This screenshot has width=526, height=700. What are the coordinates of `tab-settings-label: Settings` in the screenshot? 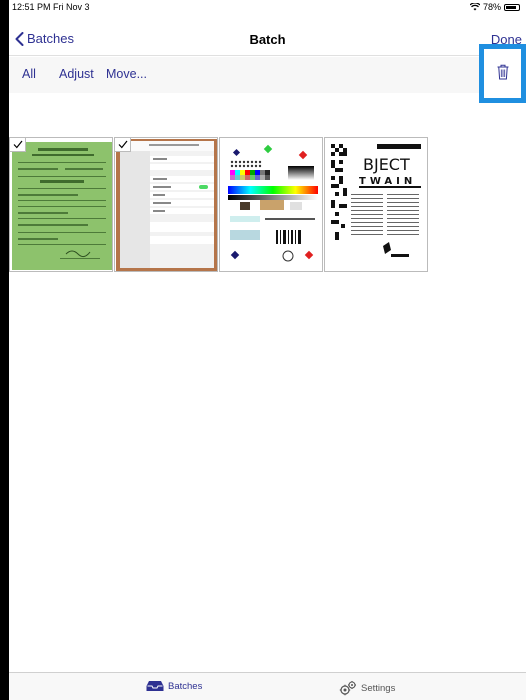 It's located at (378, 688).